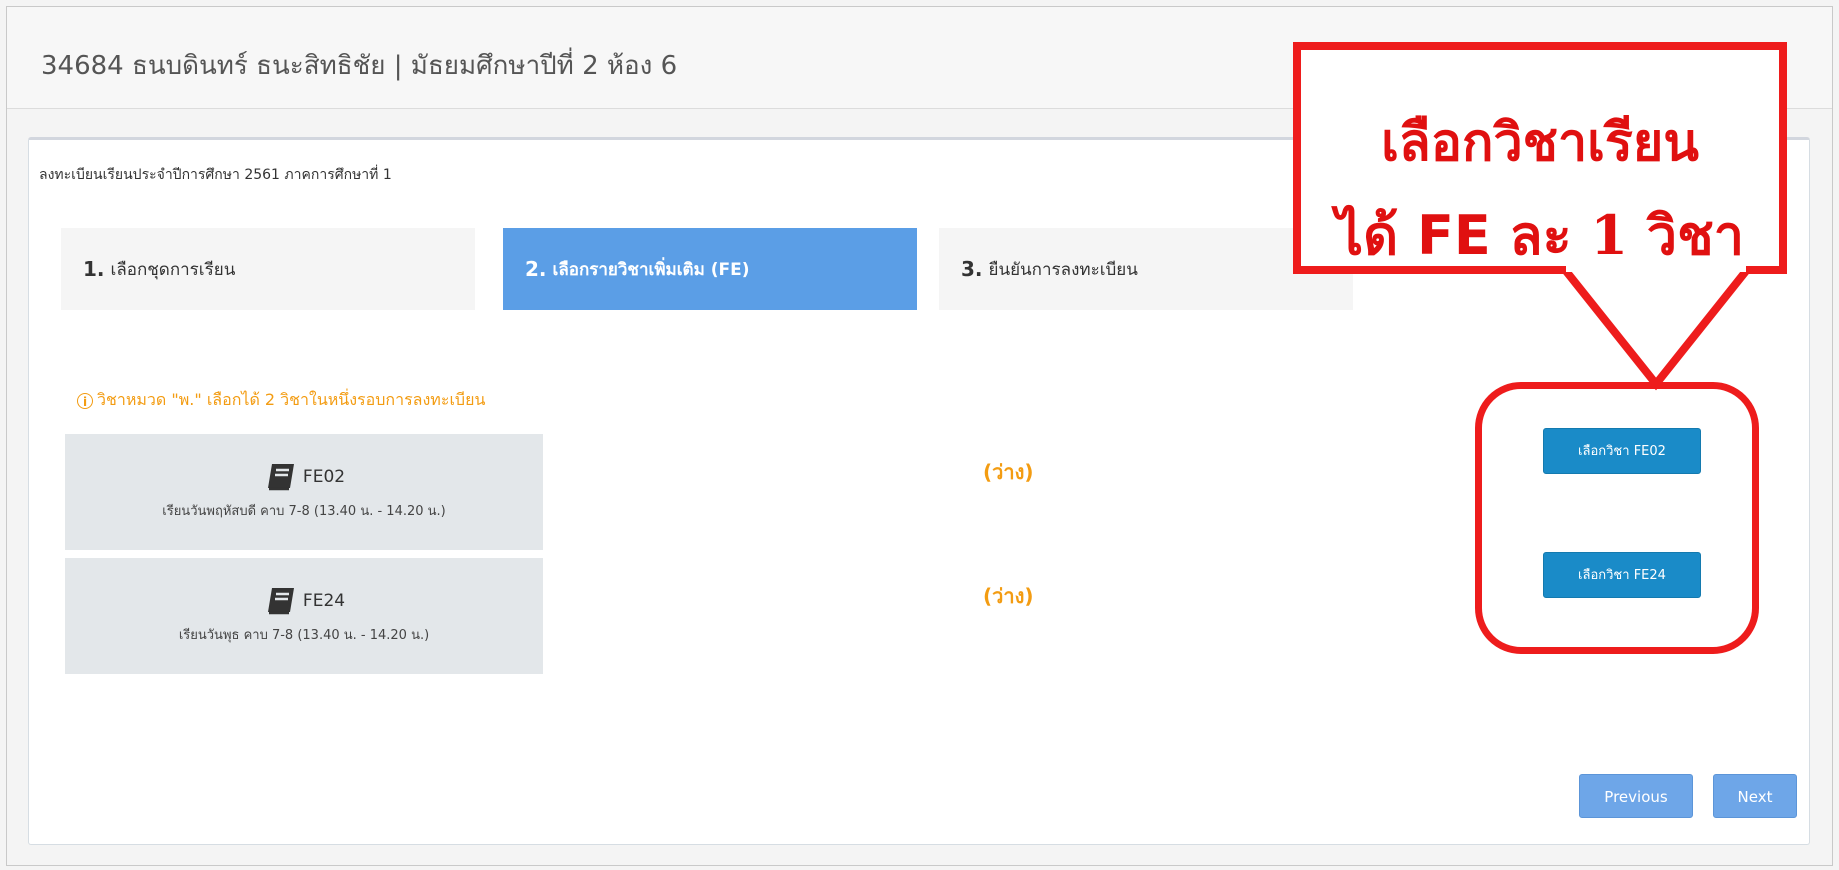 The image size is (1839, 870). I want to click on next-button: Next, so click(1755, 796).